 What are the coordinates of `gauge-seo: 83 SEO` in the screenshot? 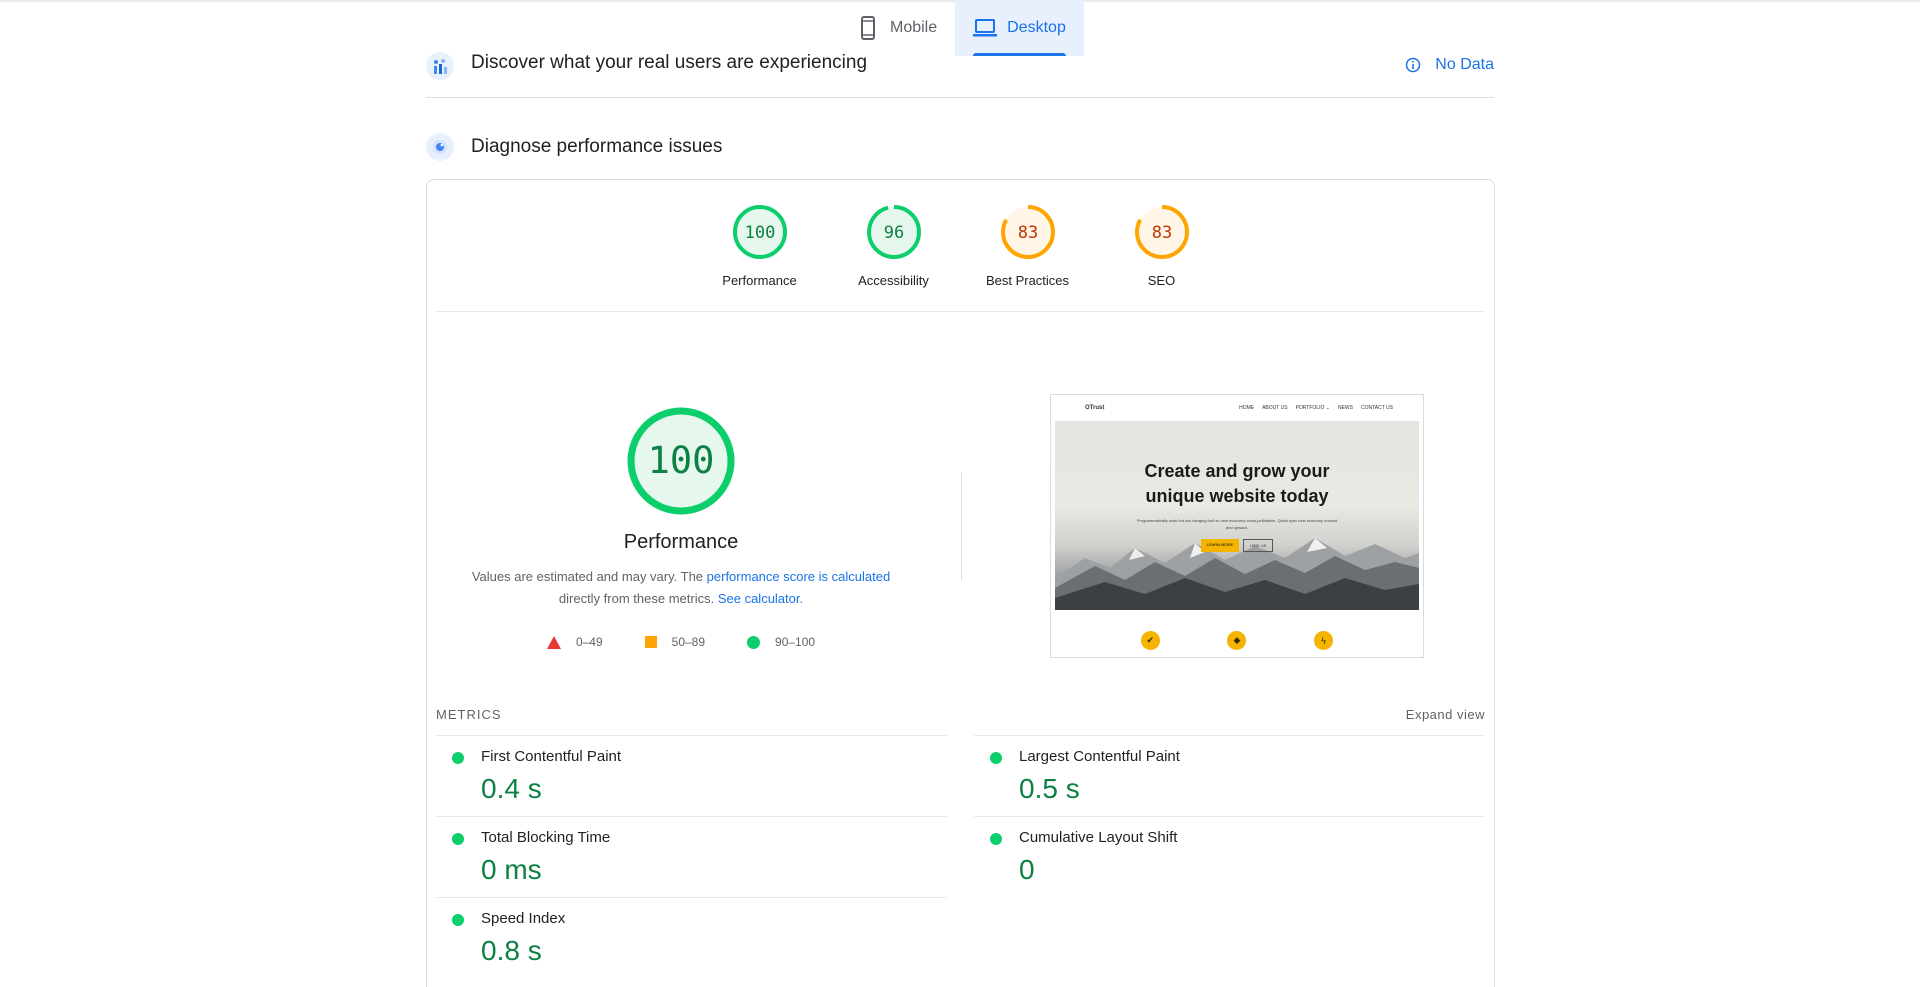 It's located at (1162, 246).